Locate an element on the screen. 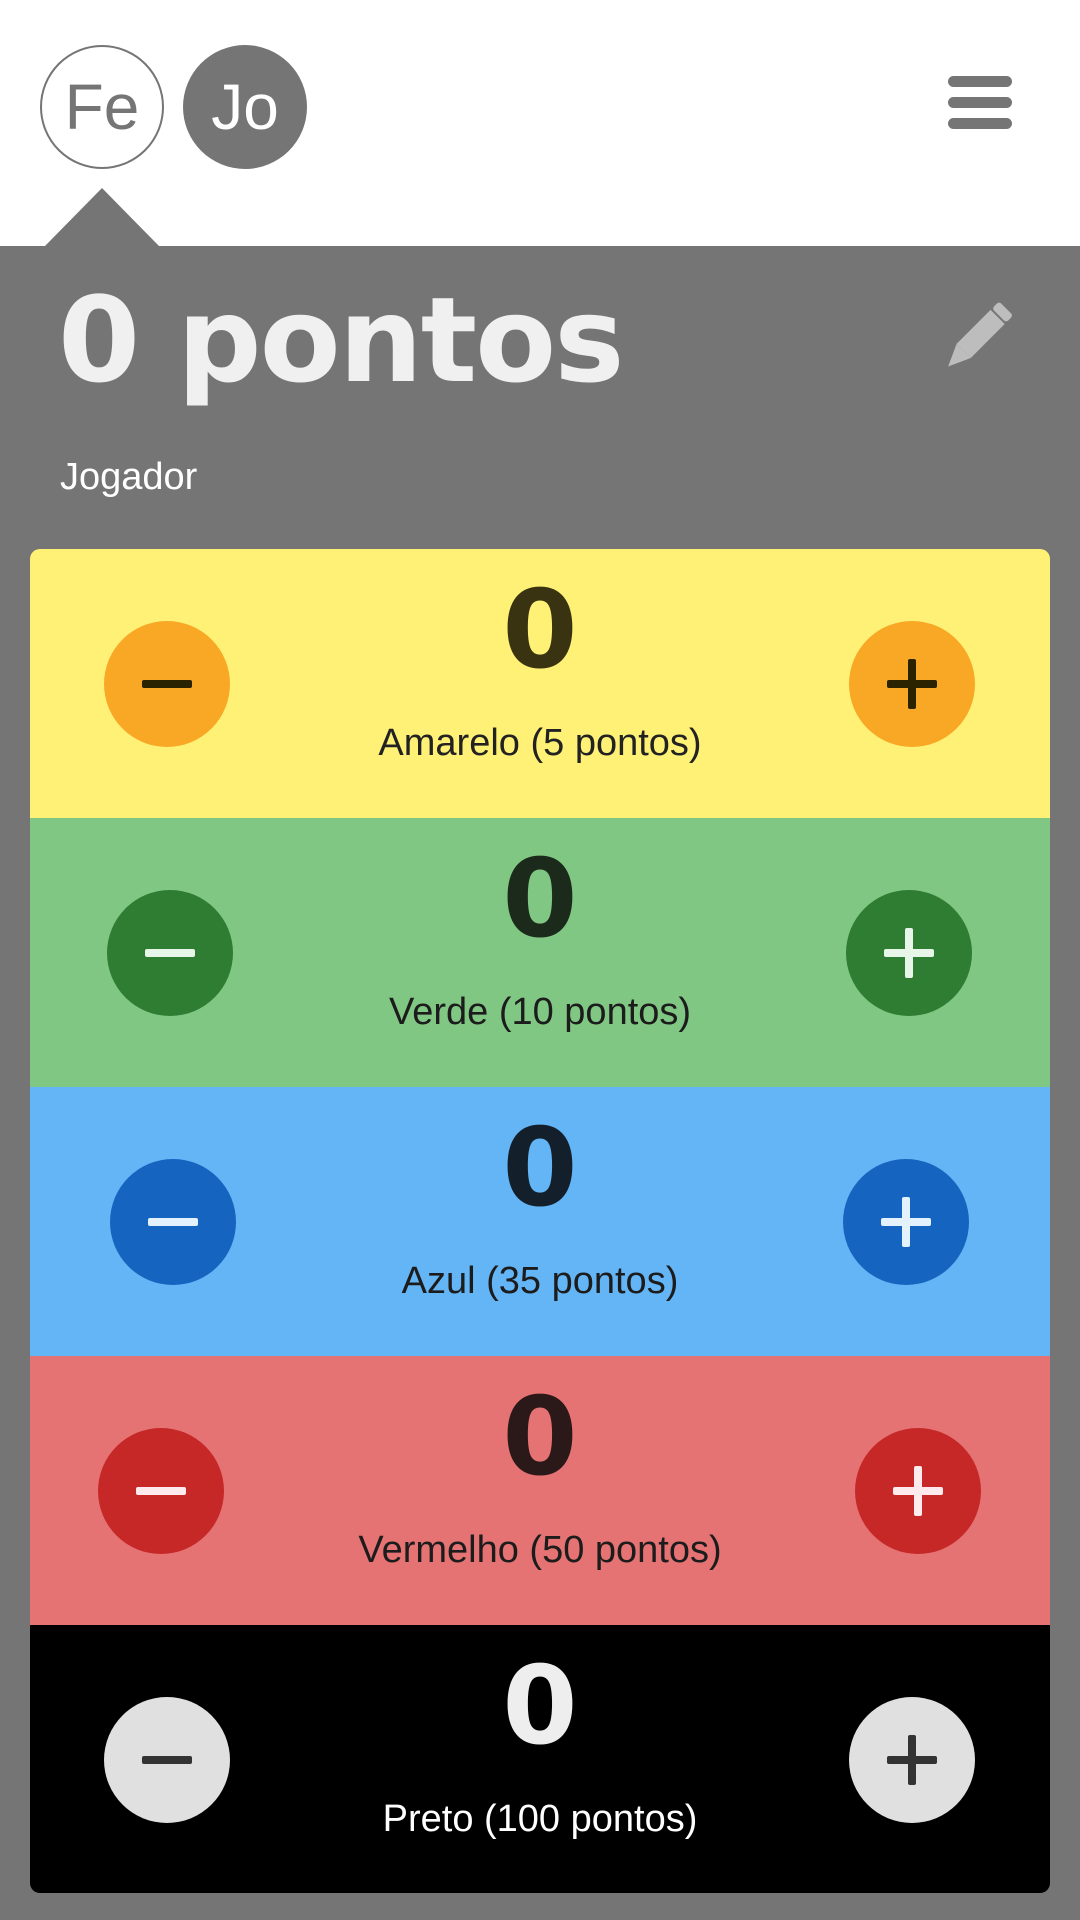 The image size is (1080, 1920). counter-row-amarelo: 0 Amarelo (5 pontos) is located at coordinates (540, 683).